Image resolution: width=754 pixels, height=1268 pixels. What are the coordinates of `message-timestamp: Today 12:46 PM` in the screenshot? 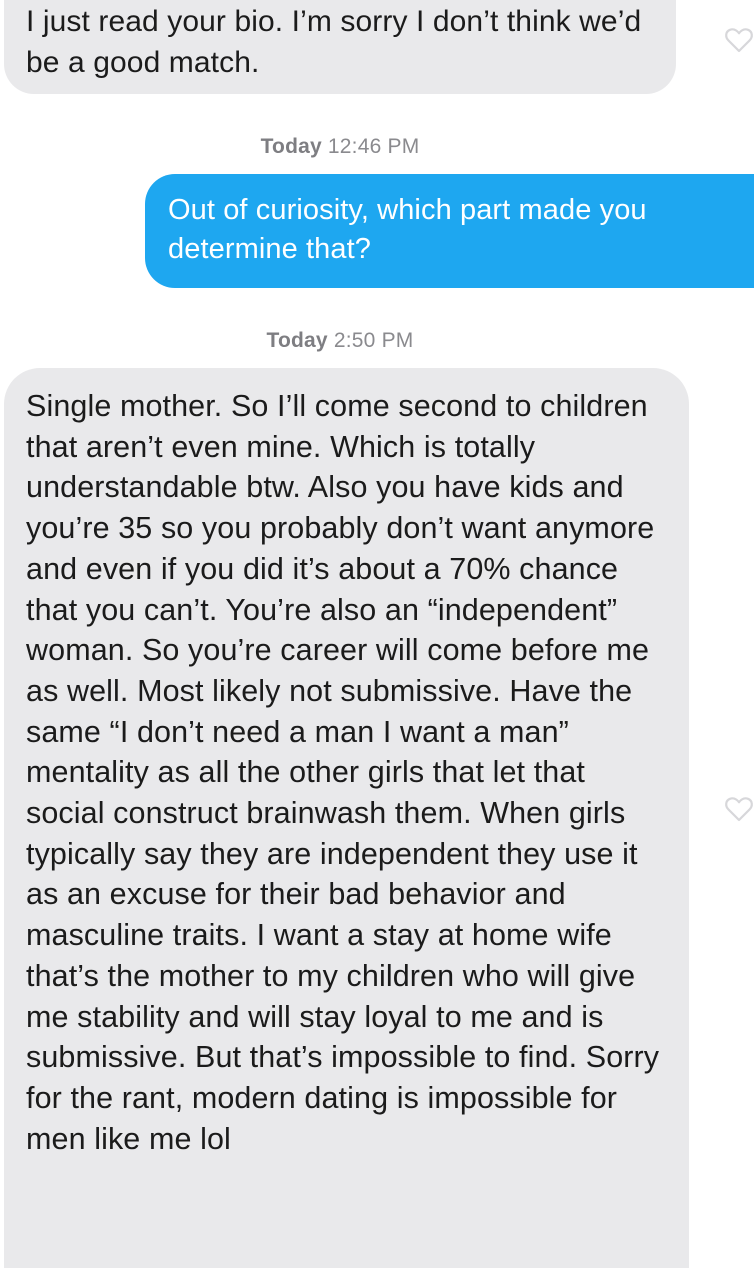 It's located at (340, 147).